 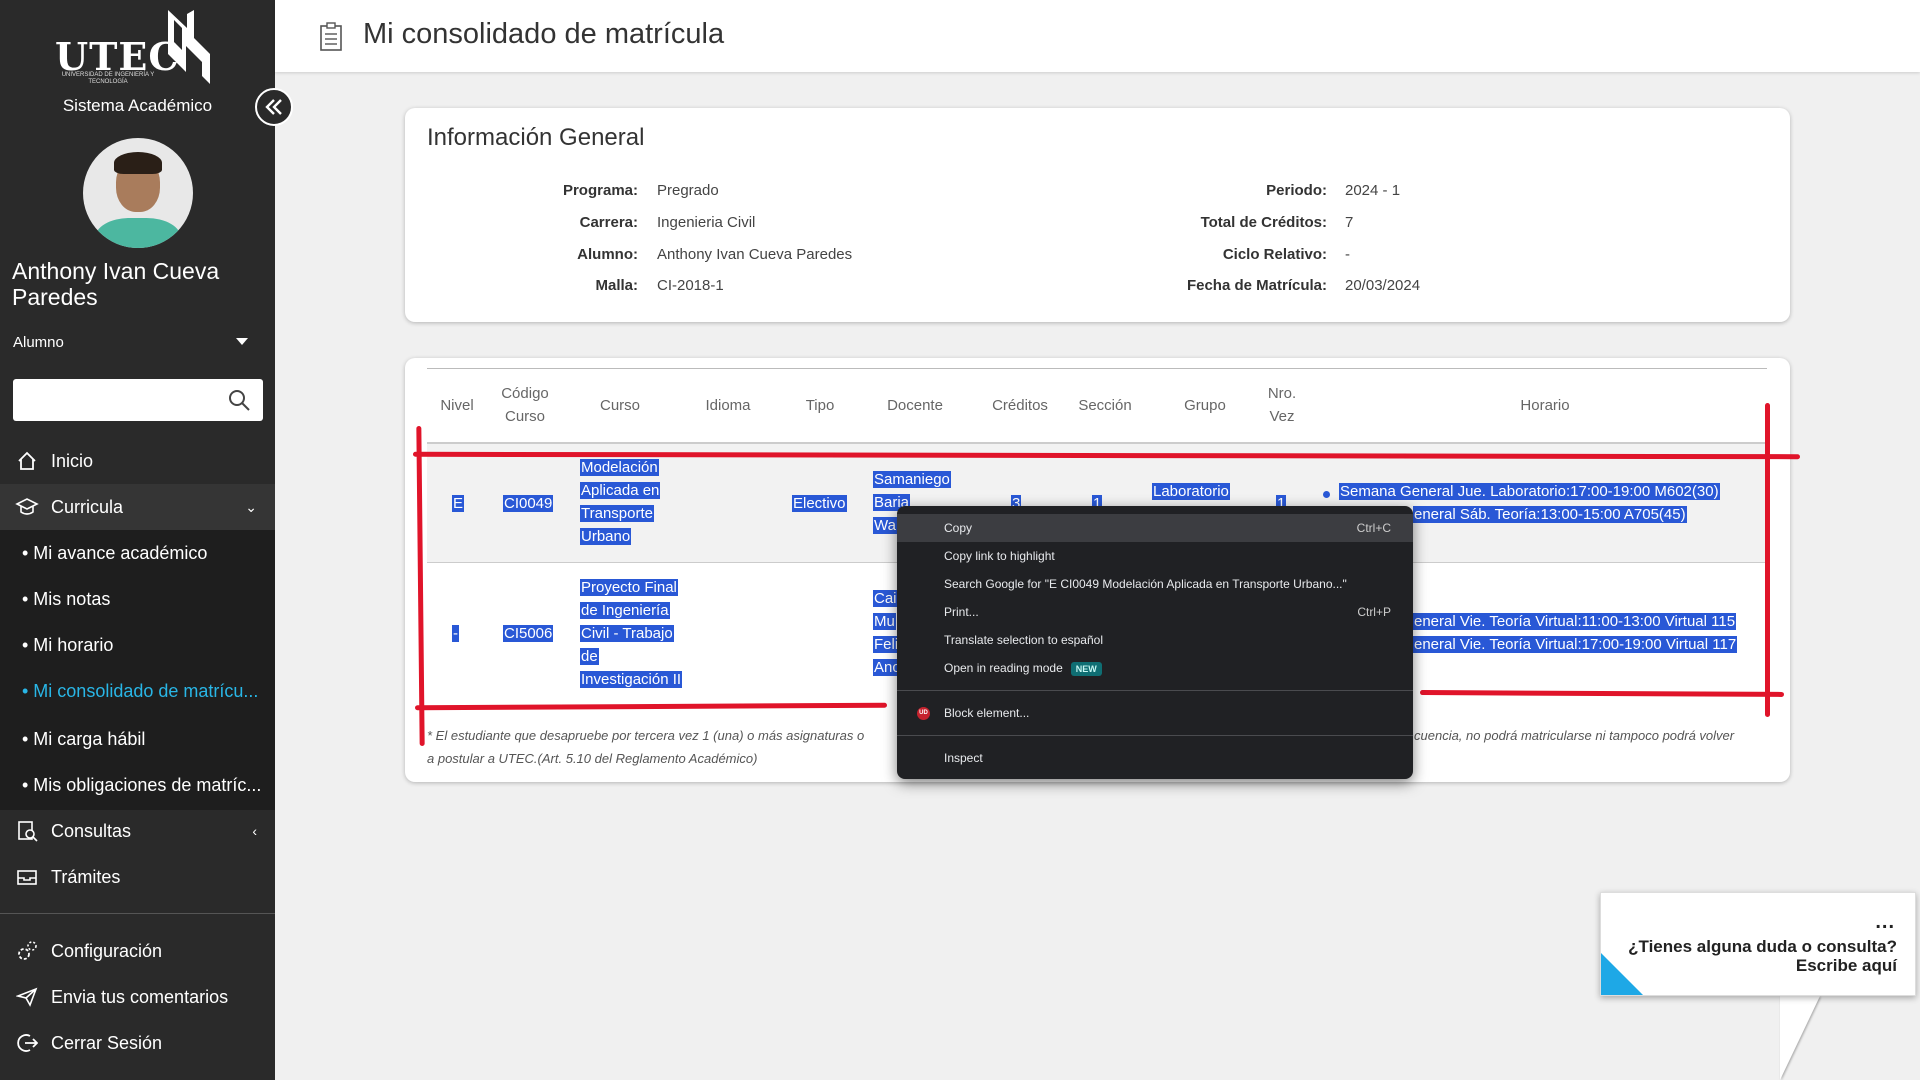 I want to click on sidebar-item-label: Envia tus comentarios, so click(x=140, y=996).